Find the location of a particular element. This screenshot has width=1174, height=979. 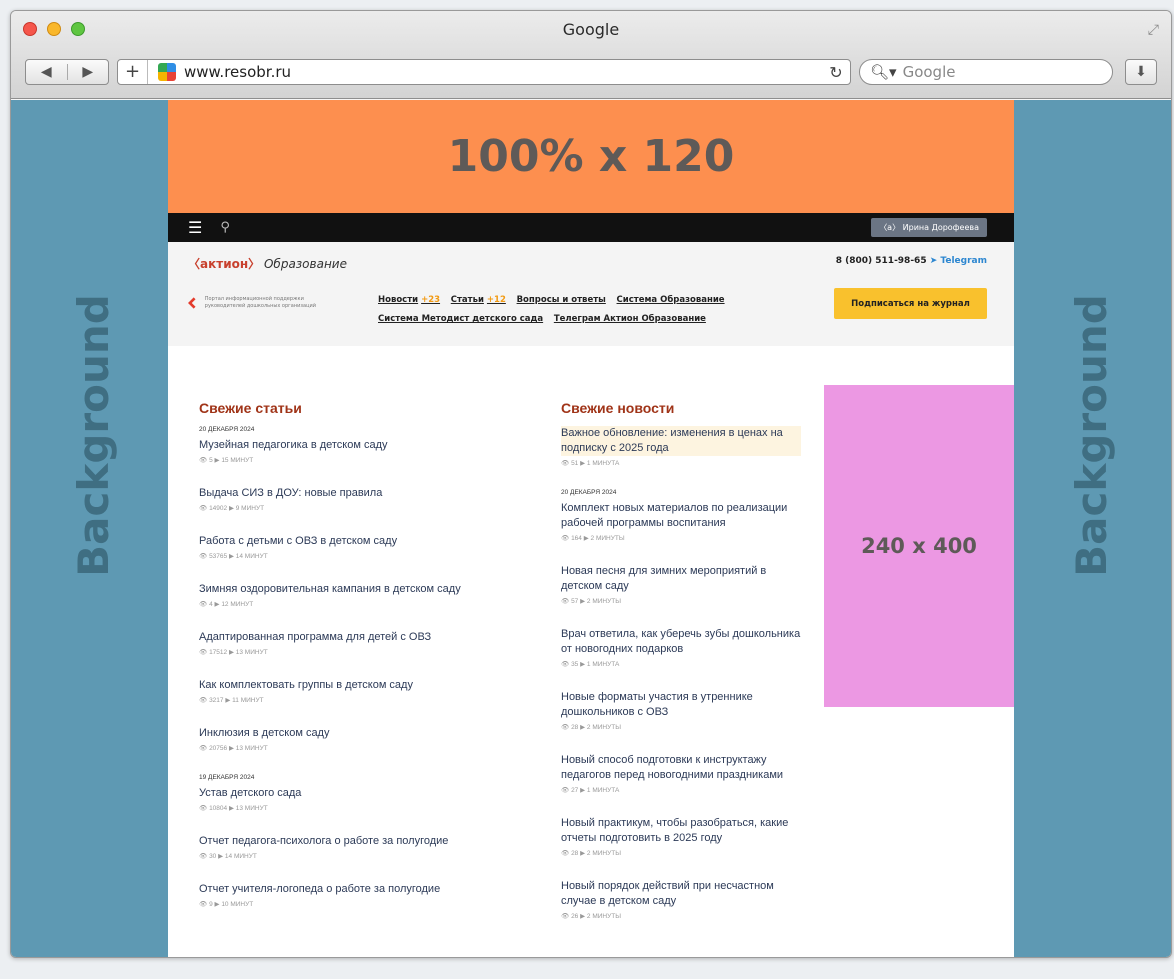

menu-item-system: Система Образование is located at coordinates (671, 300).